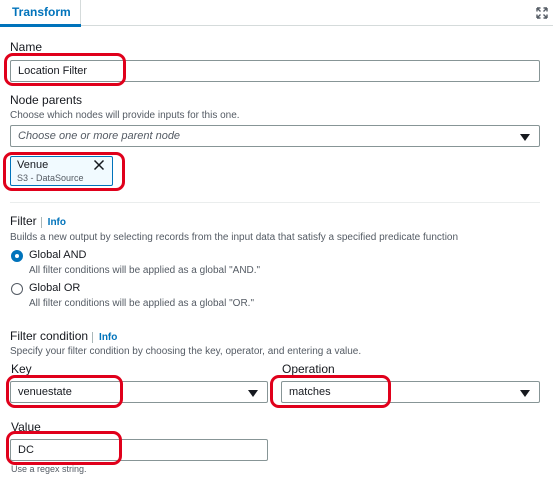  Describe the element at coordinates (55, 288) in the screenshot. I see `global-or-label: Global OR` at that location.